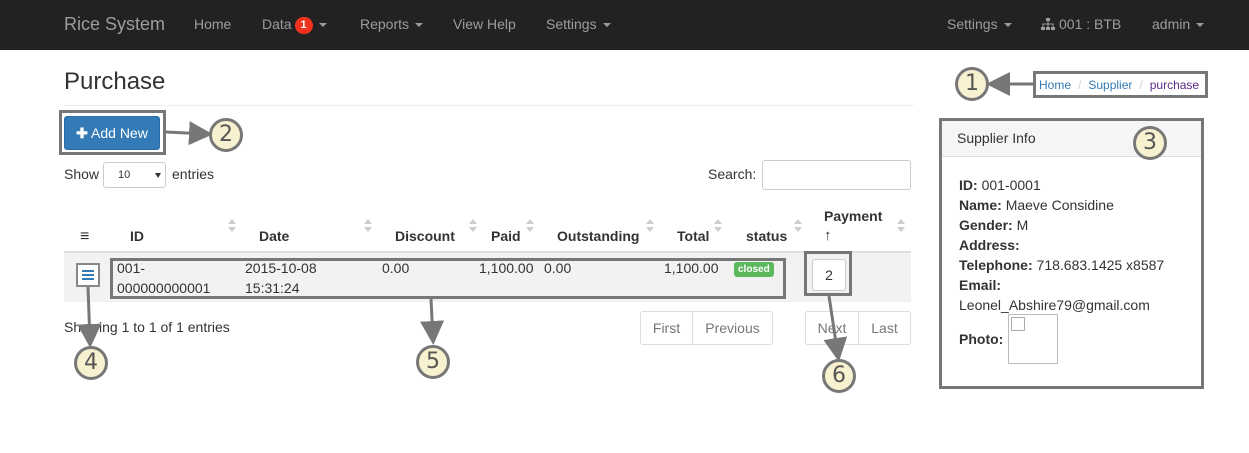 The height and width of the screenshot is (453, 1249). Describe the element at coordinates (212, 24) in the screenshot. I see `nav-home: Home` at that location.